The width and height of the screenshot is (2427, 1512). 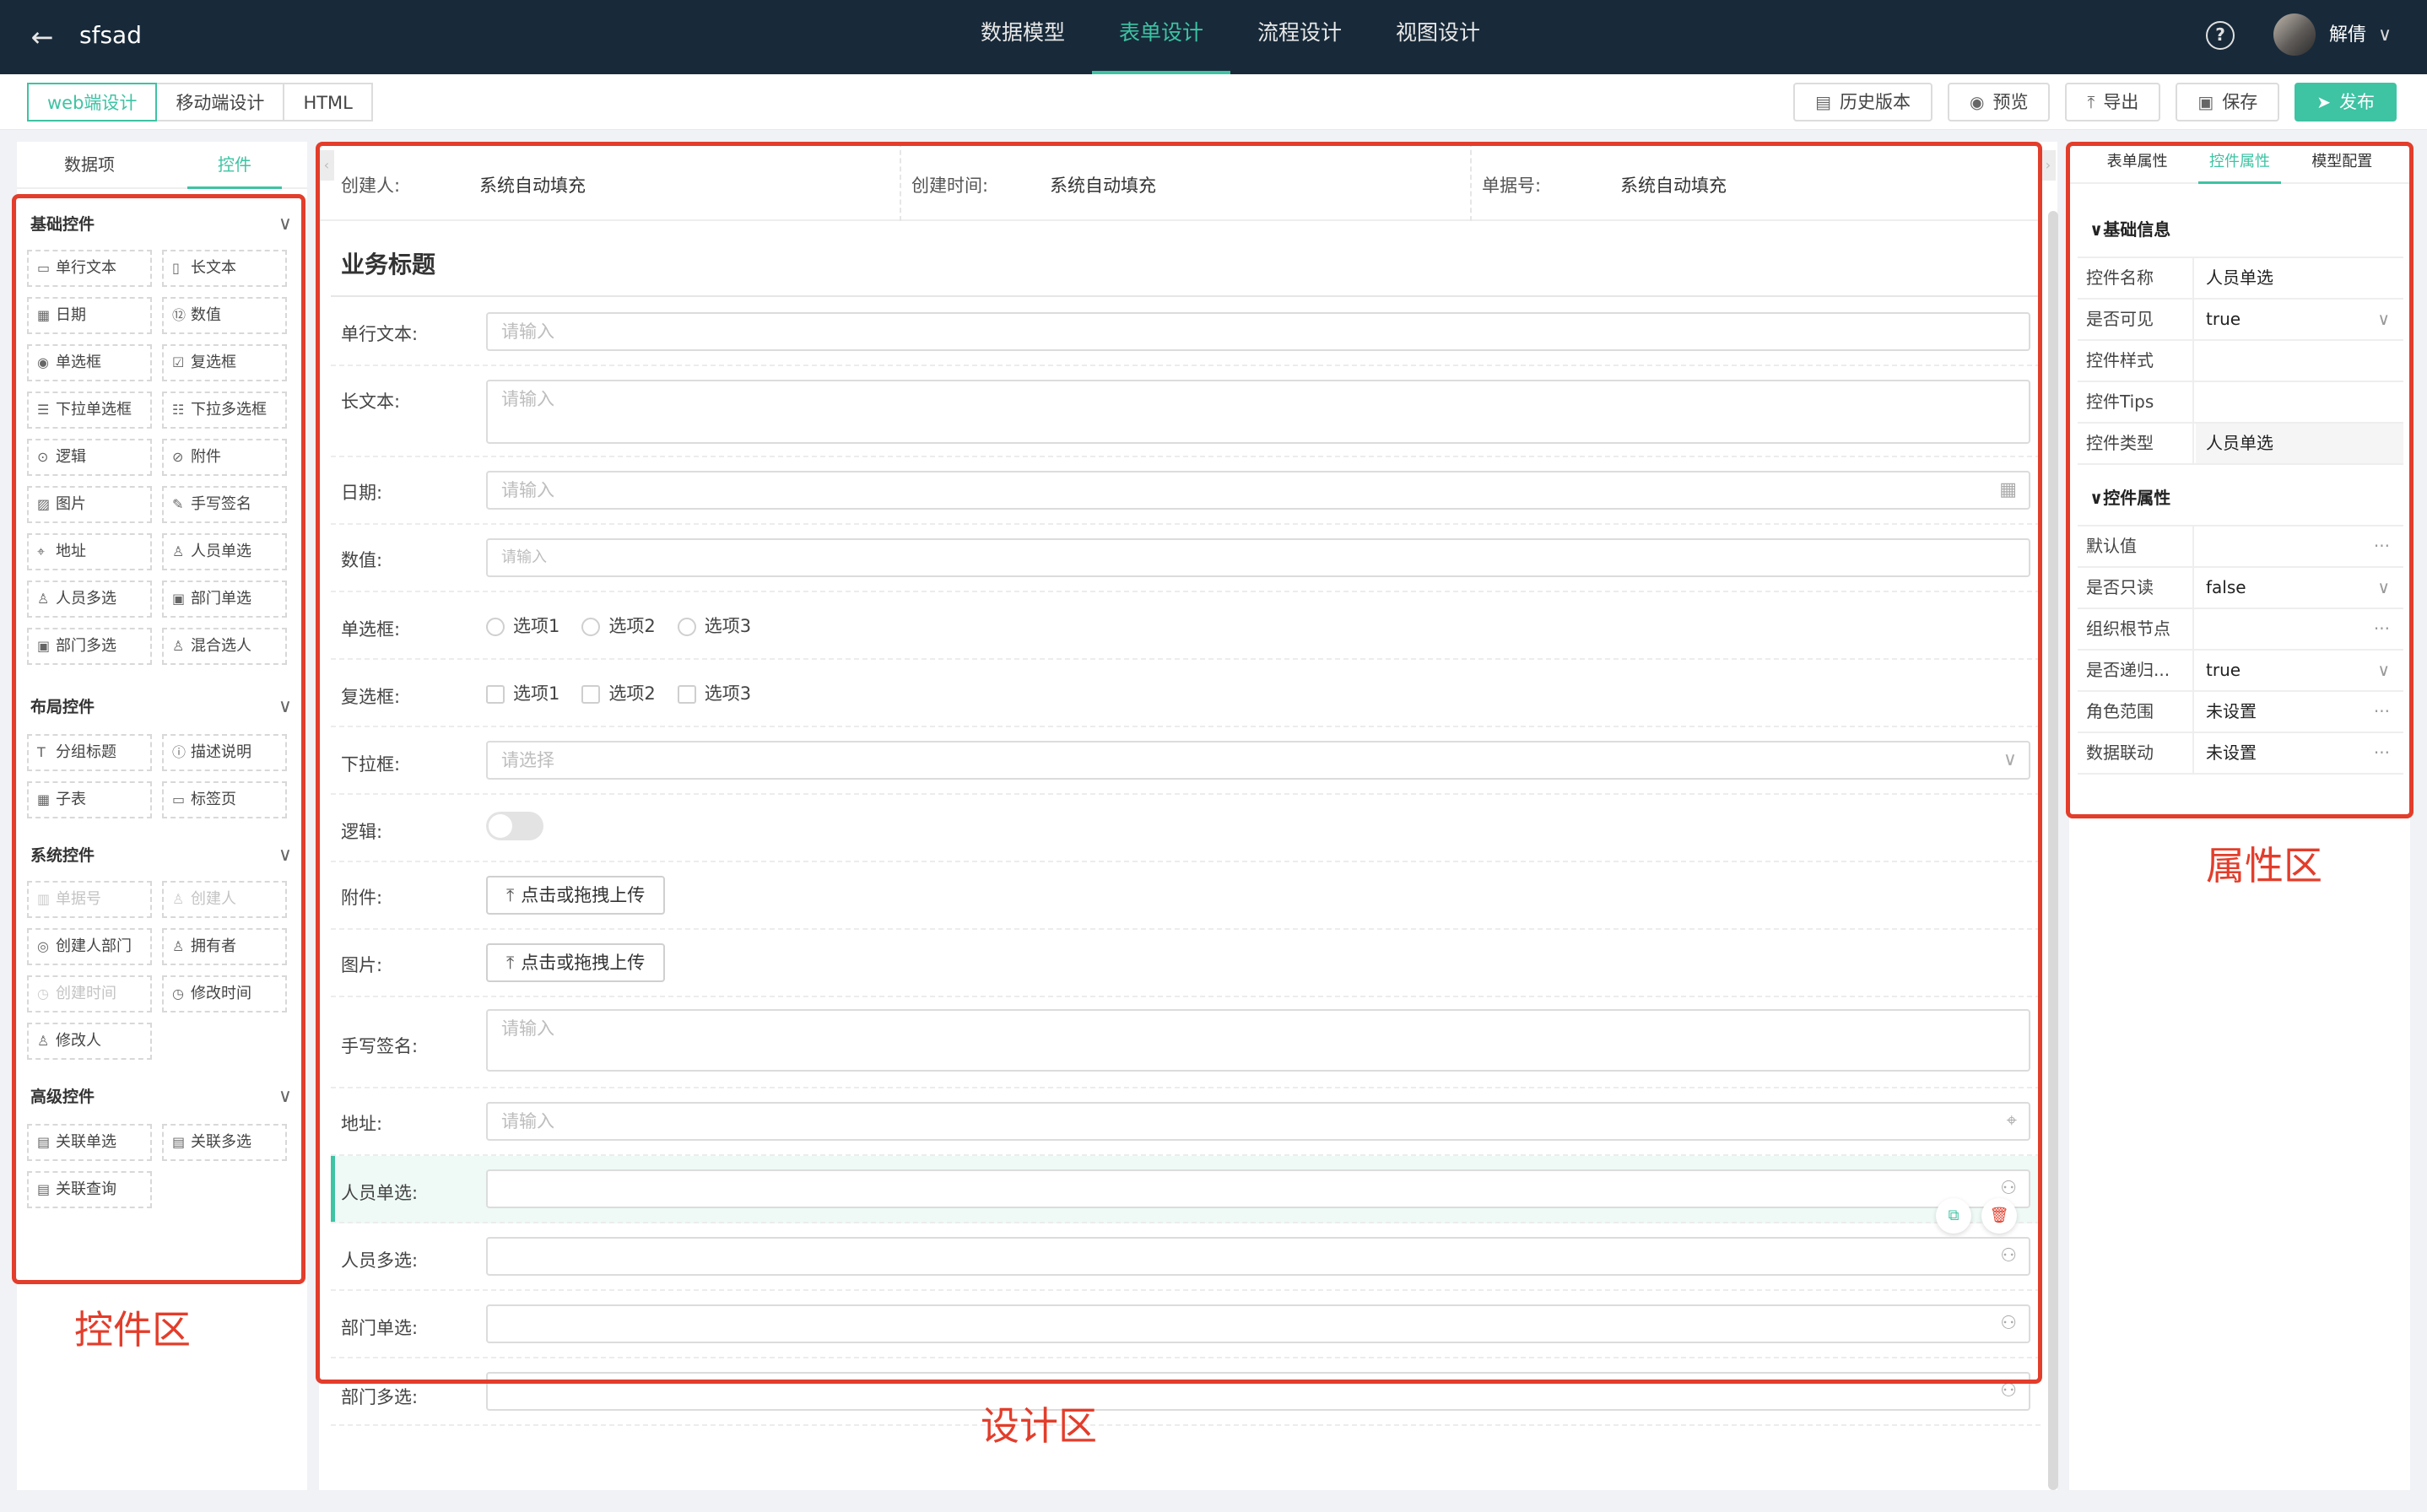 What do you see at coordinates (110, 35) in the screenshot?
I see `app-title: sfsad` at bounding box center [110, 35].